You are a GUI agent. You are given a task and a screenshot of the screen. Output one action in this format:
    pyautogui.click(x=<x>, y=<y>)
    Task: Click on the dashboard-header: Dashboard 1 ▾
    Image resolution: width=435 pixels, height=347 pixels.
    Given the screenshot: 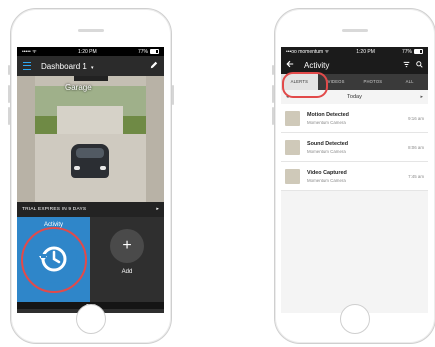 What is the action you would take?
    pyautogui.click(x=90, y=66)
    